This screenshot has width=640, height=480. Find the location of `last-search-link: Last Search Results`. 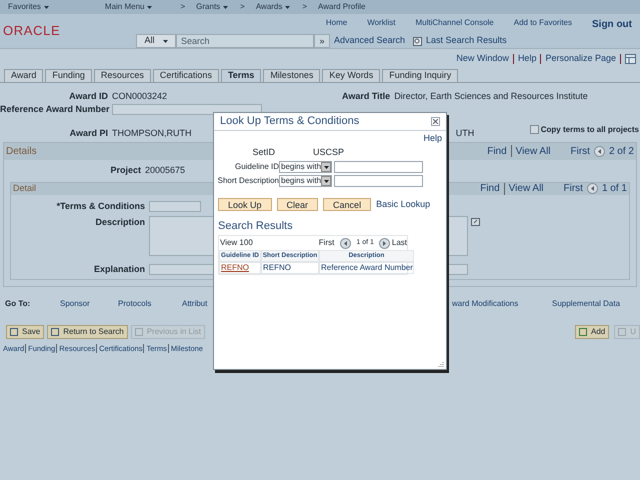

last-search-link: Last Search Results is located at coordinates (466, 41).